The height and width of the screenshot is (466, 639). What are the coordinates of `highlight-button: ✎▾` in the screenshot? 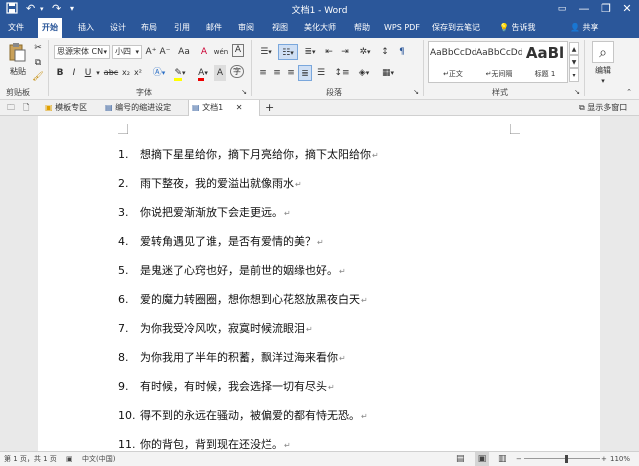 It's located at (180, 73).